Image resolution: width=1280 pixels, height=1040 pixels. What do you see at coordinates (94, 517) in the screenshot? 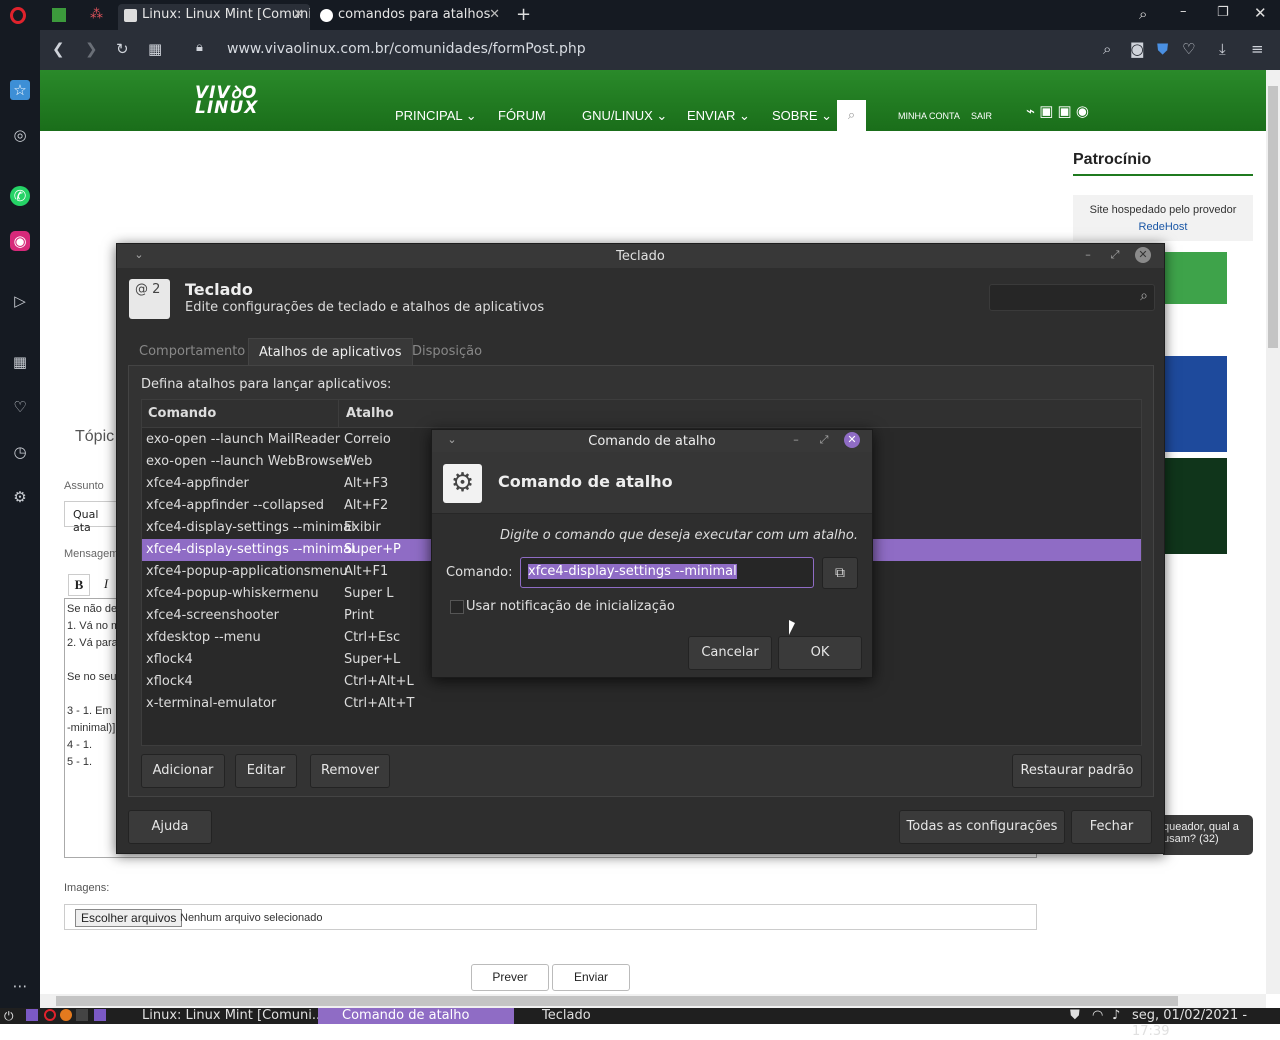
I see `subject-input: Qual ata` at bounding box center [94, 517].